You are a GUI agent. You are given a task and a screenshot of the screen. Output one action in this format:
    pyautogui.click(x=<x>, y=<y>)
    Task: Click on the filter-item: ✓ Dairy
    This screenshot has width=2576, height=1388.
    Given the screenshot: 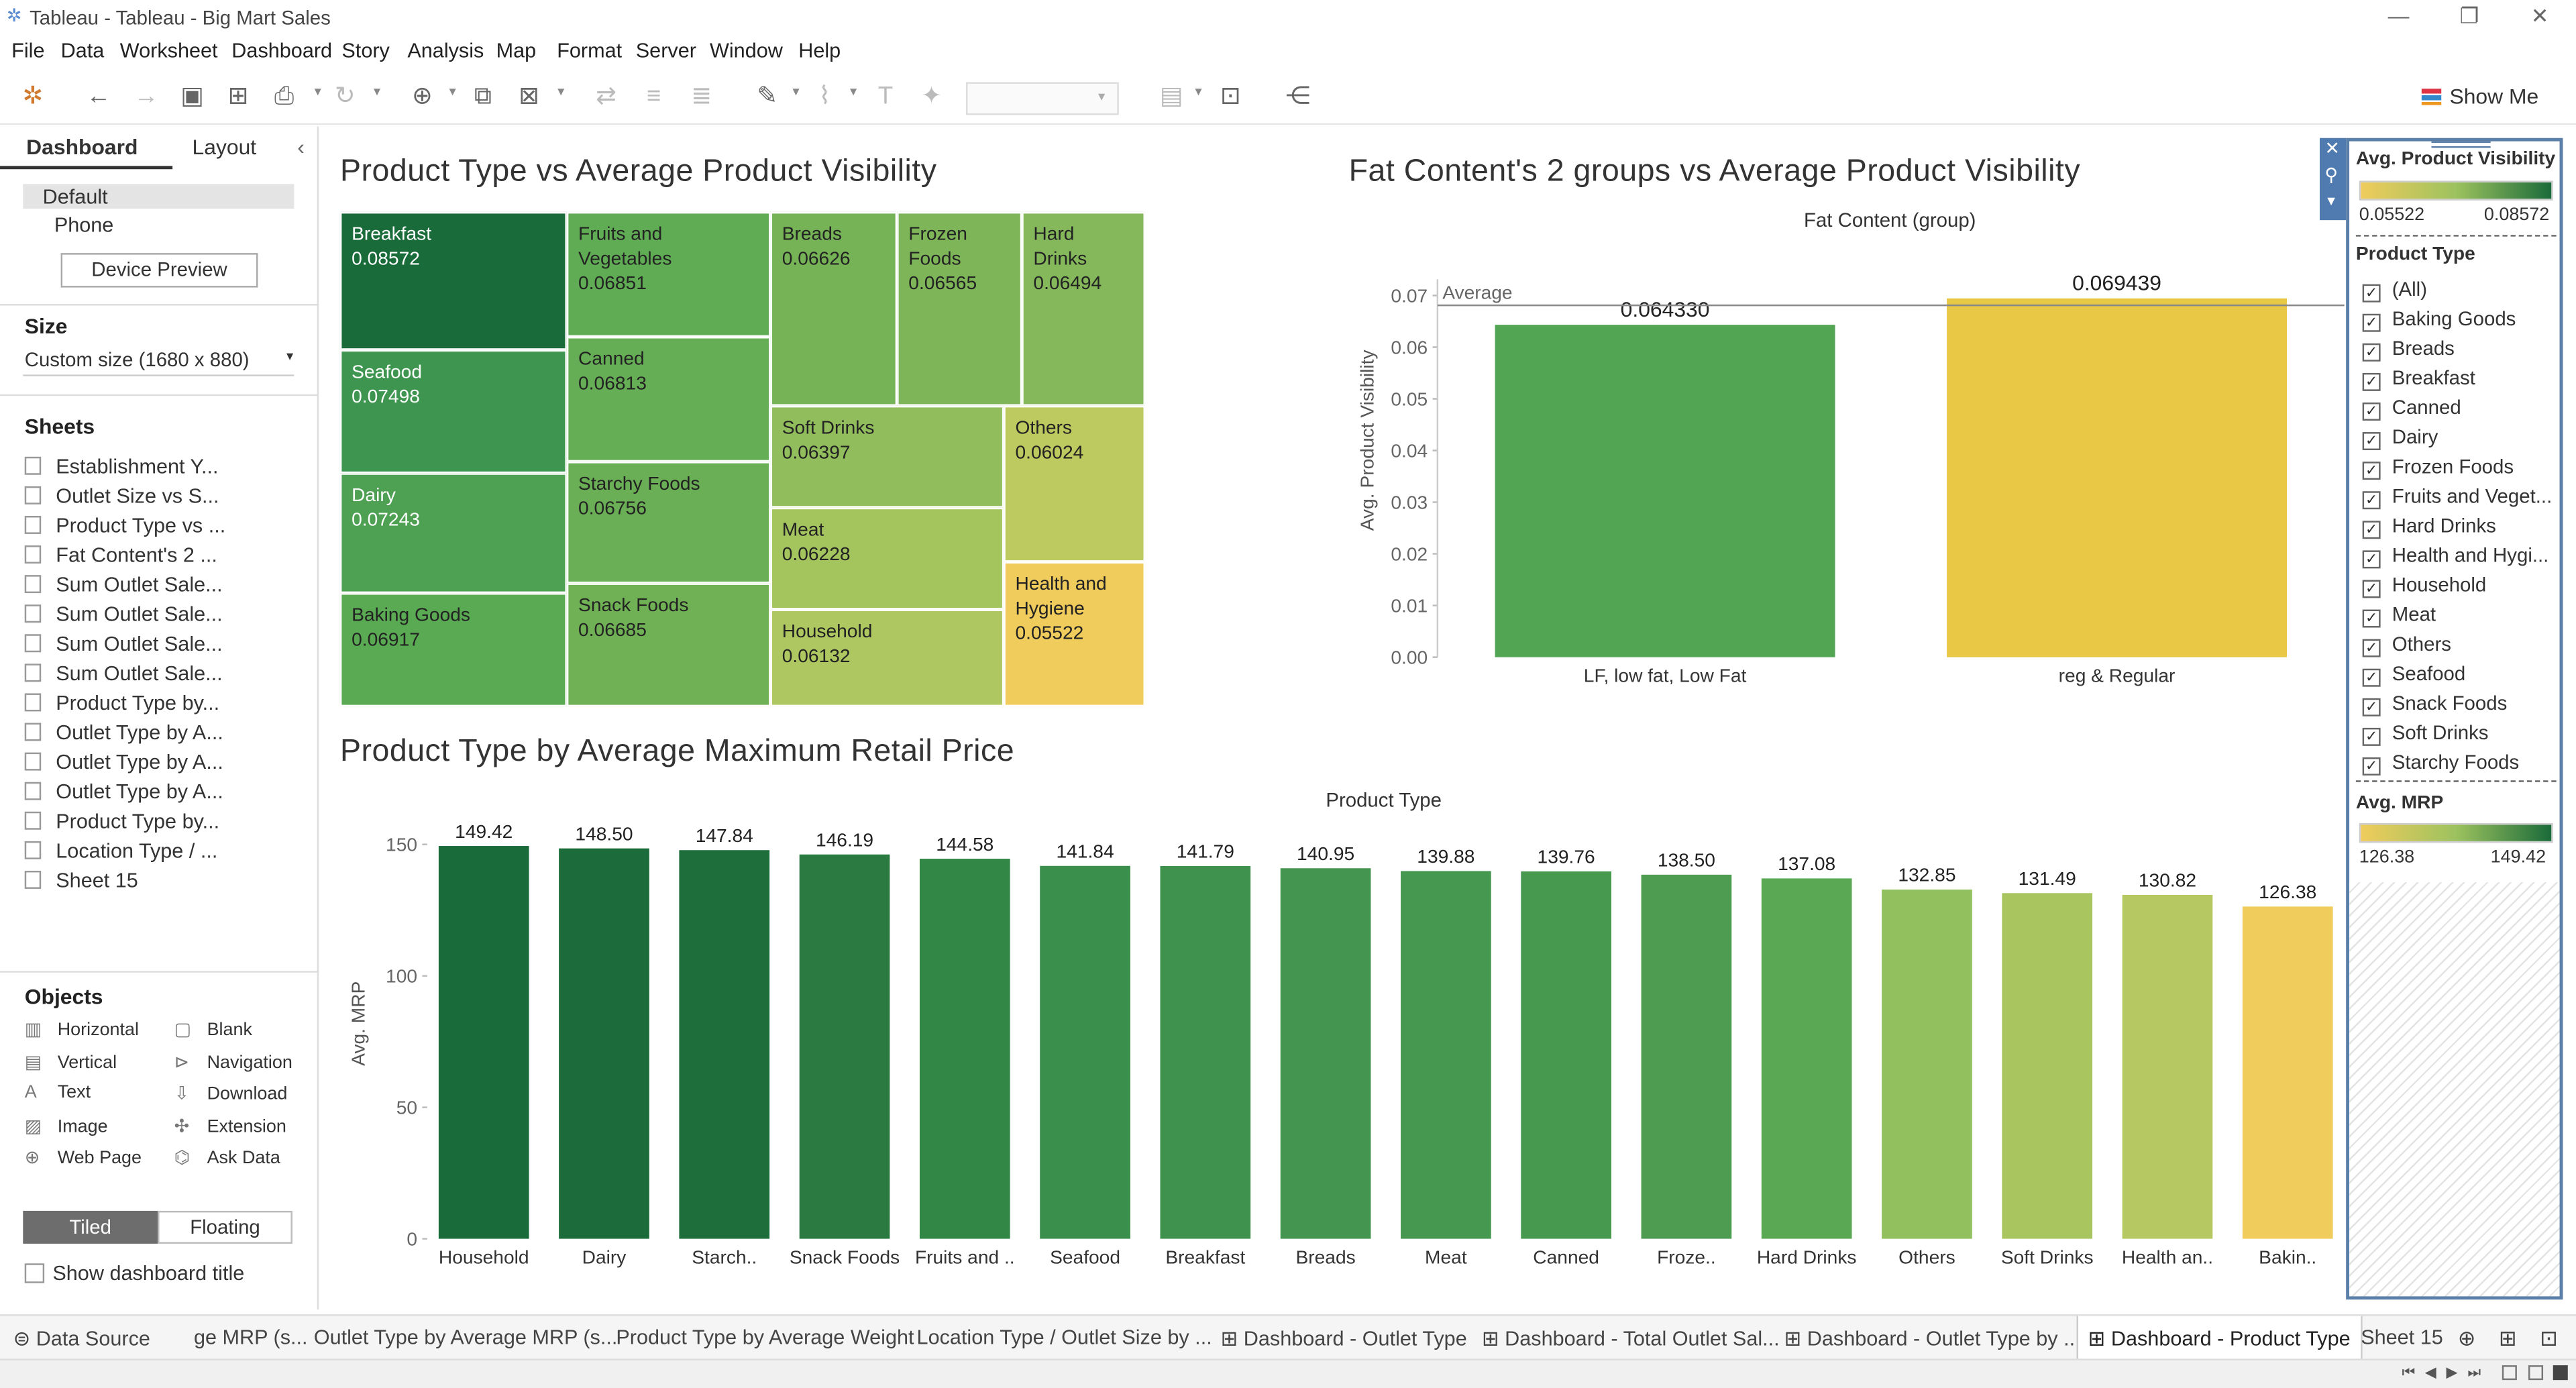 What is the action you would take?
    pyautogui.click(x=2400, y=438)
    